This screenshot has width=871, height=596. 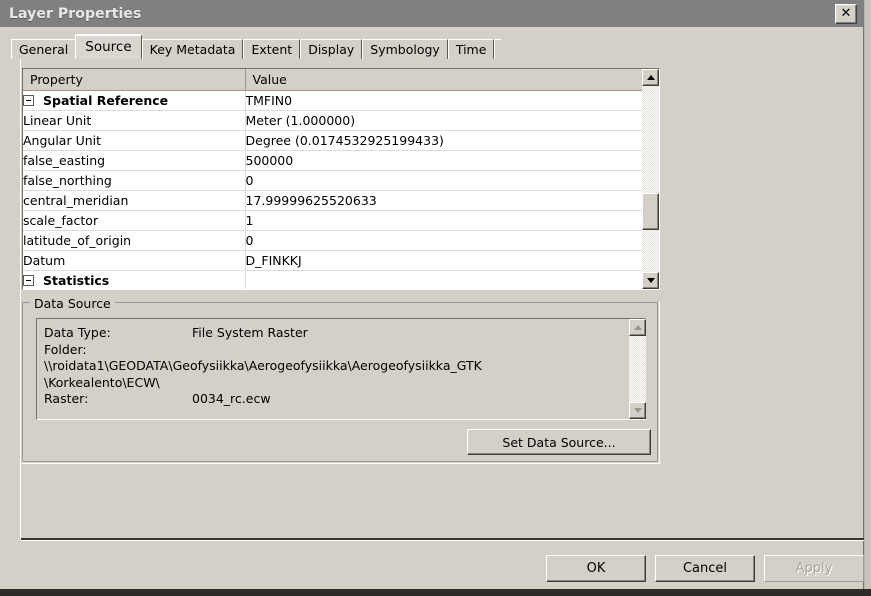 I want to click on close-icon: ✕, so click(x=846, y=13).